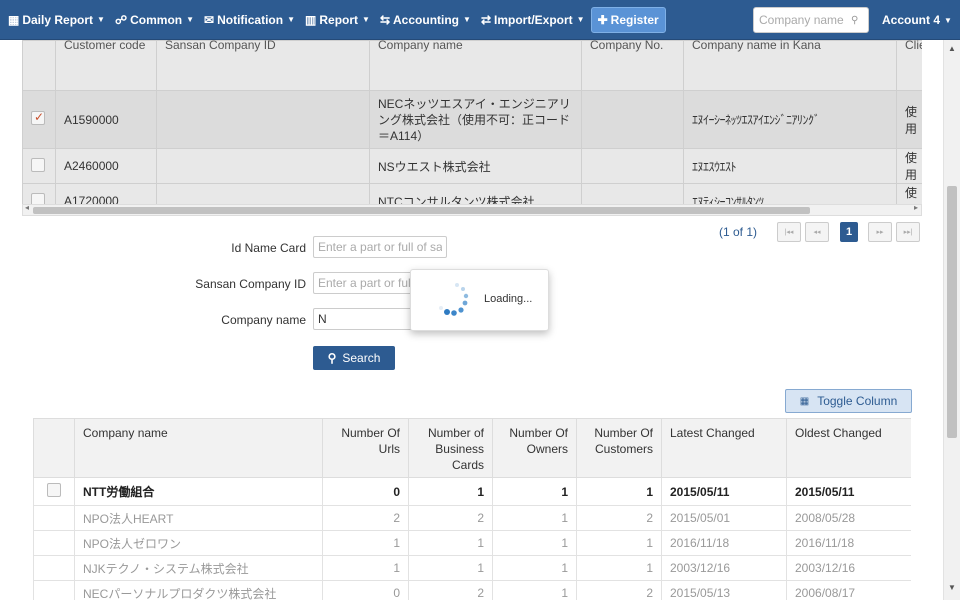 This screenshot has height=600, width=960. What do you see at coordinates (848, 590) in the screenshot?
I see `oldest-changed-cell: 2006/08/17` at bounding box center [848, 590].